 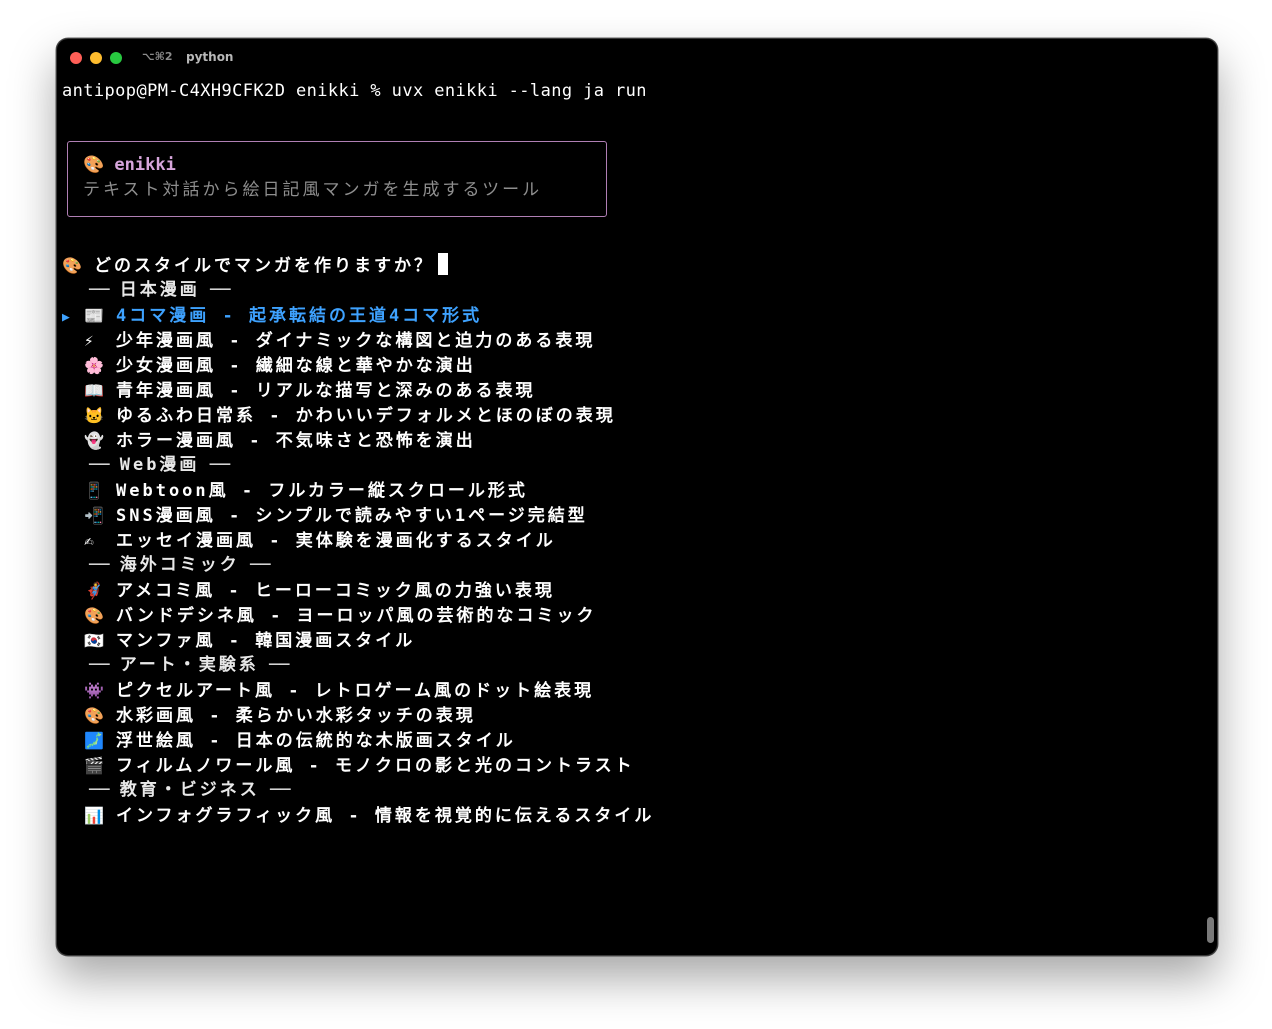 I want to click on banner-title-row: 🎨 enikki, so click(x=129, y=165).